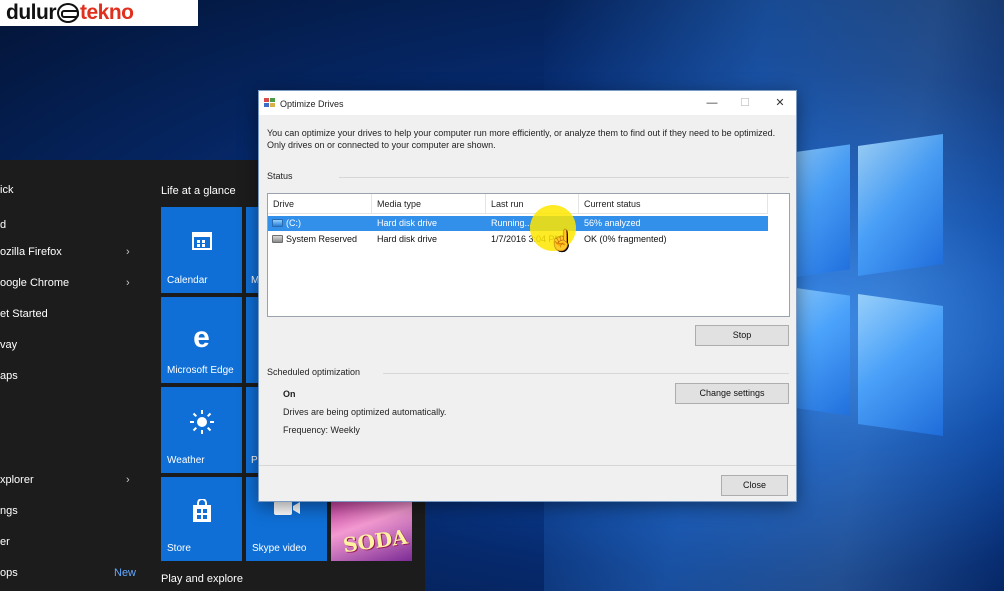  What do you see at coordinates (202, 579) in the screenshot?
I see `tile-group-title: Play and explore` at bounding box center [202, 579].